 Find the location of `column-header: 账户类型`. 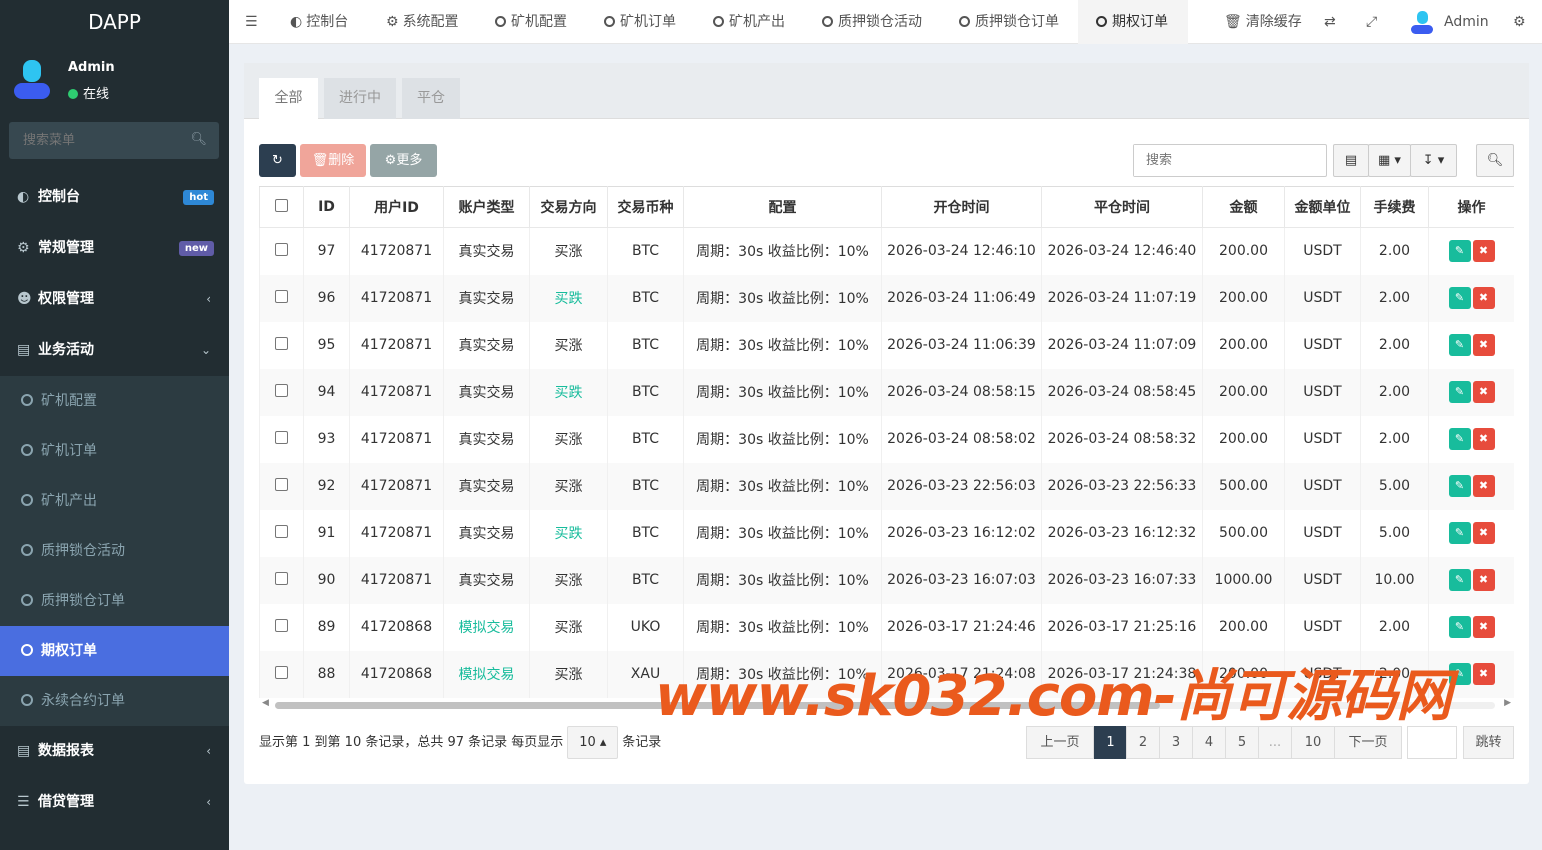

column-header: 账户类型 is located at coordinates (486, 207).